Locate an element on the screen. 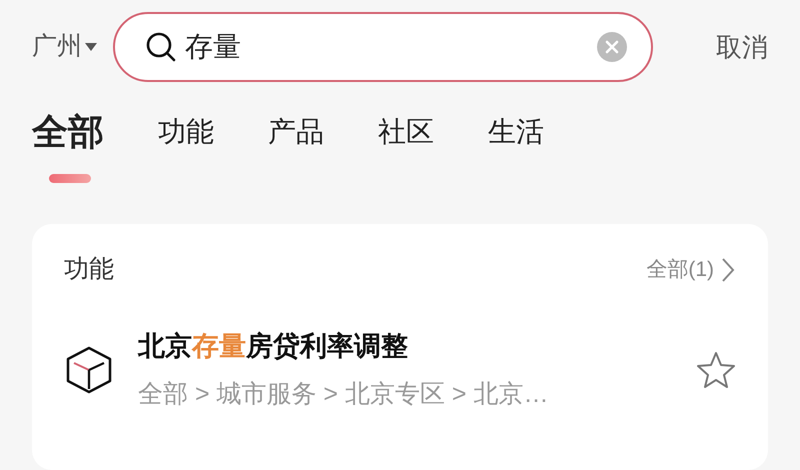  section-title: 功能 is located at coordinates (89, 270).